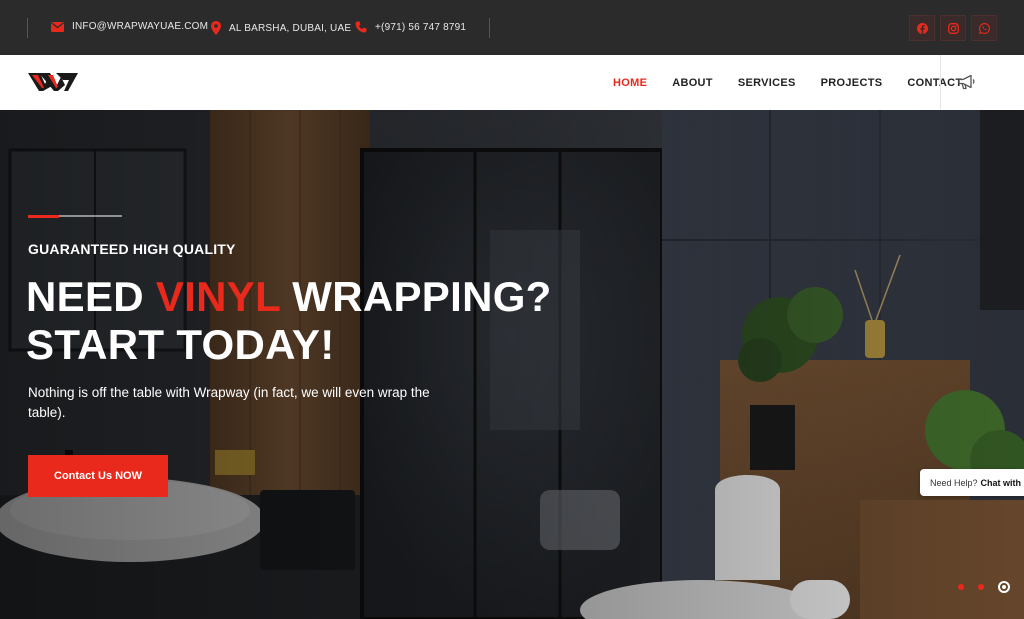 The image size is (1024, 619). I want to click on megaphone-button, so click(967, 84).